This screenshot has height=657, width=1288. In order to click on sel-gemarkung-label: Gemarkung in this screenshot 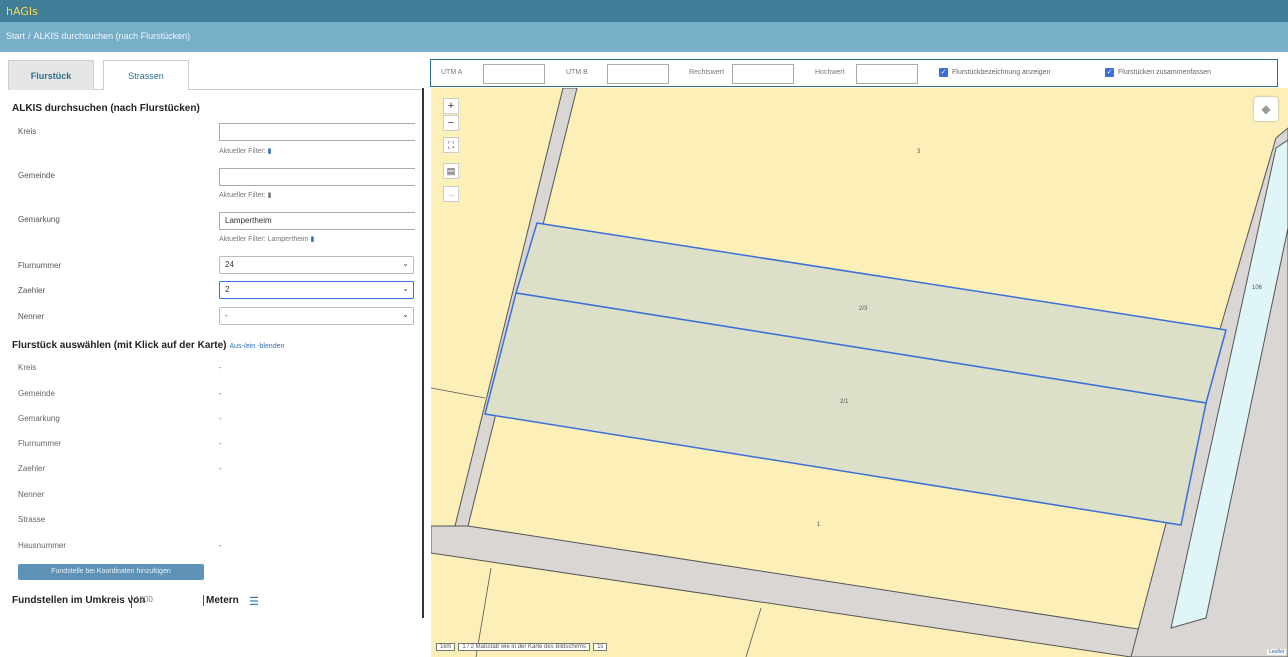, I will do `click(39, 418)`.